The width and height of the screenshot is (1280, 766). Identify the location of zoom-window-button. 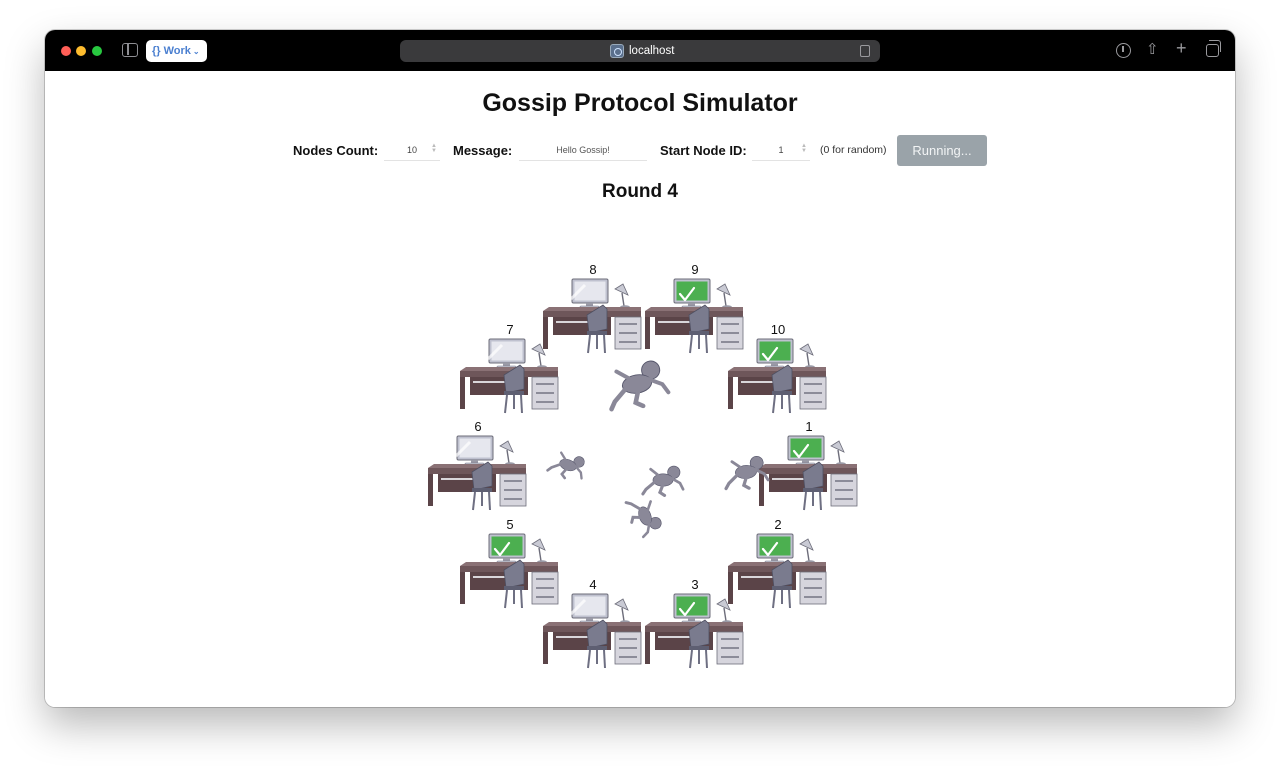
(97, 51).